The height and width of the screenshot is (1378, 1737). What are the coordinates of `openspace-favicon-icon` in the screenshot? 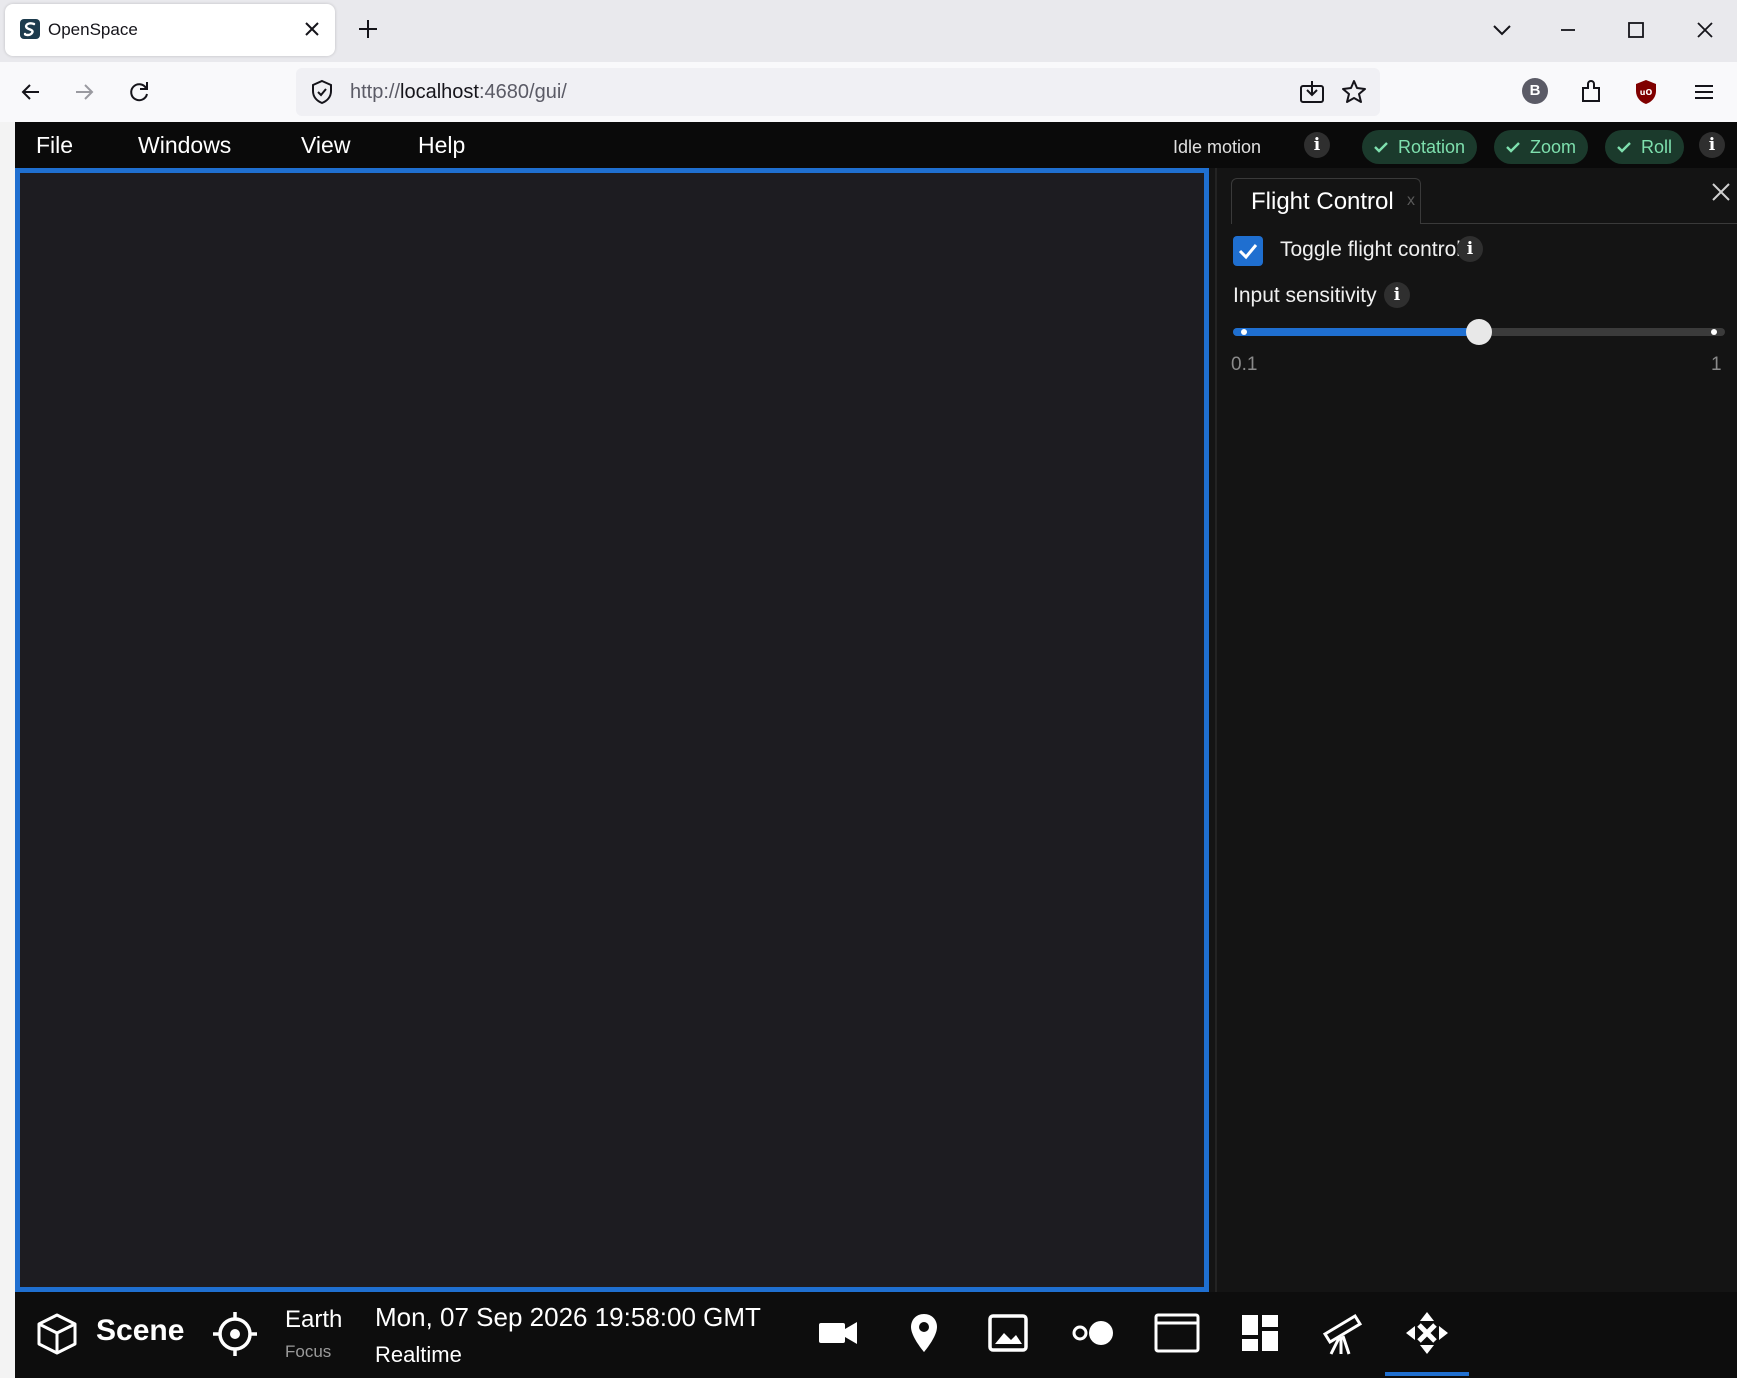 It's located at (30, 29).